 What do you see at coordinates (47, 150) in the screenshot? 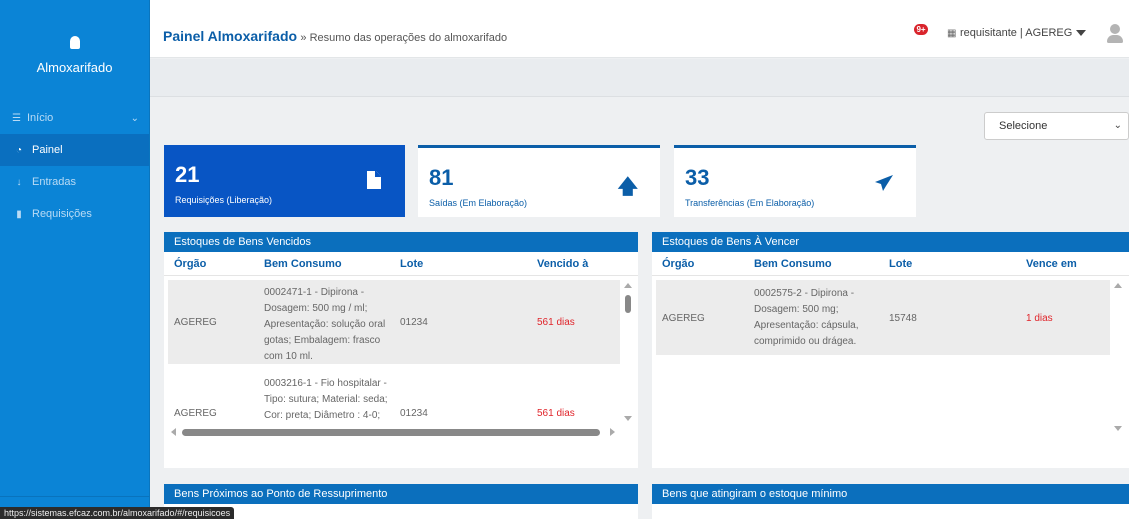
I see `sidebar-item-label: Painel` at bounding box center [47, 150].